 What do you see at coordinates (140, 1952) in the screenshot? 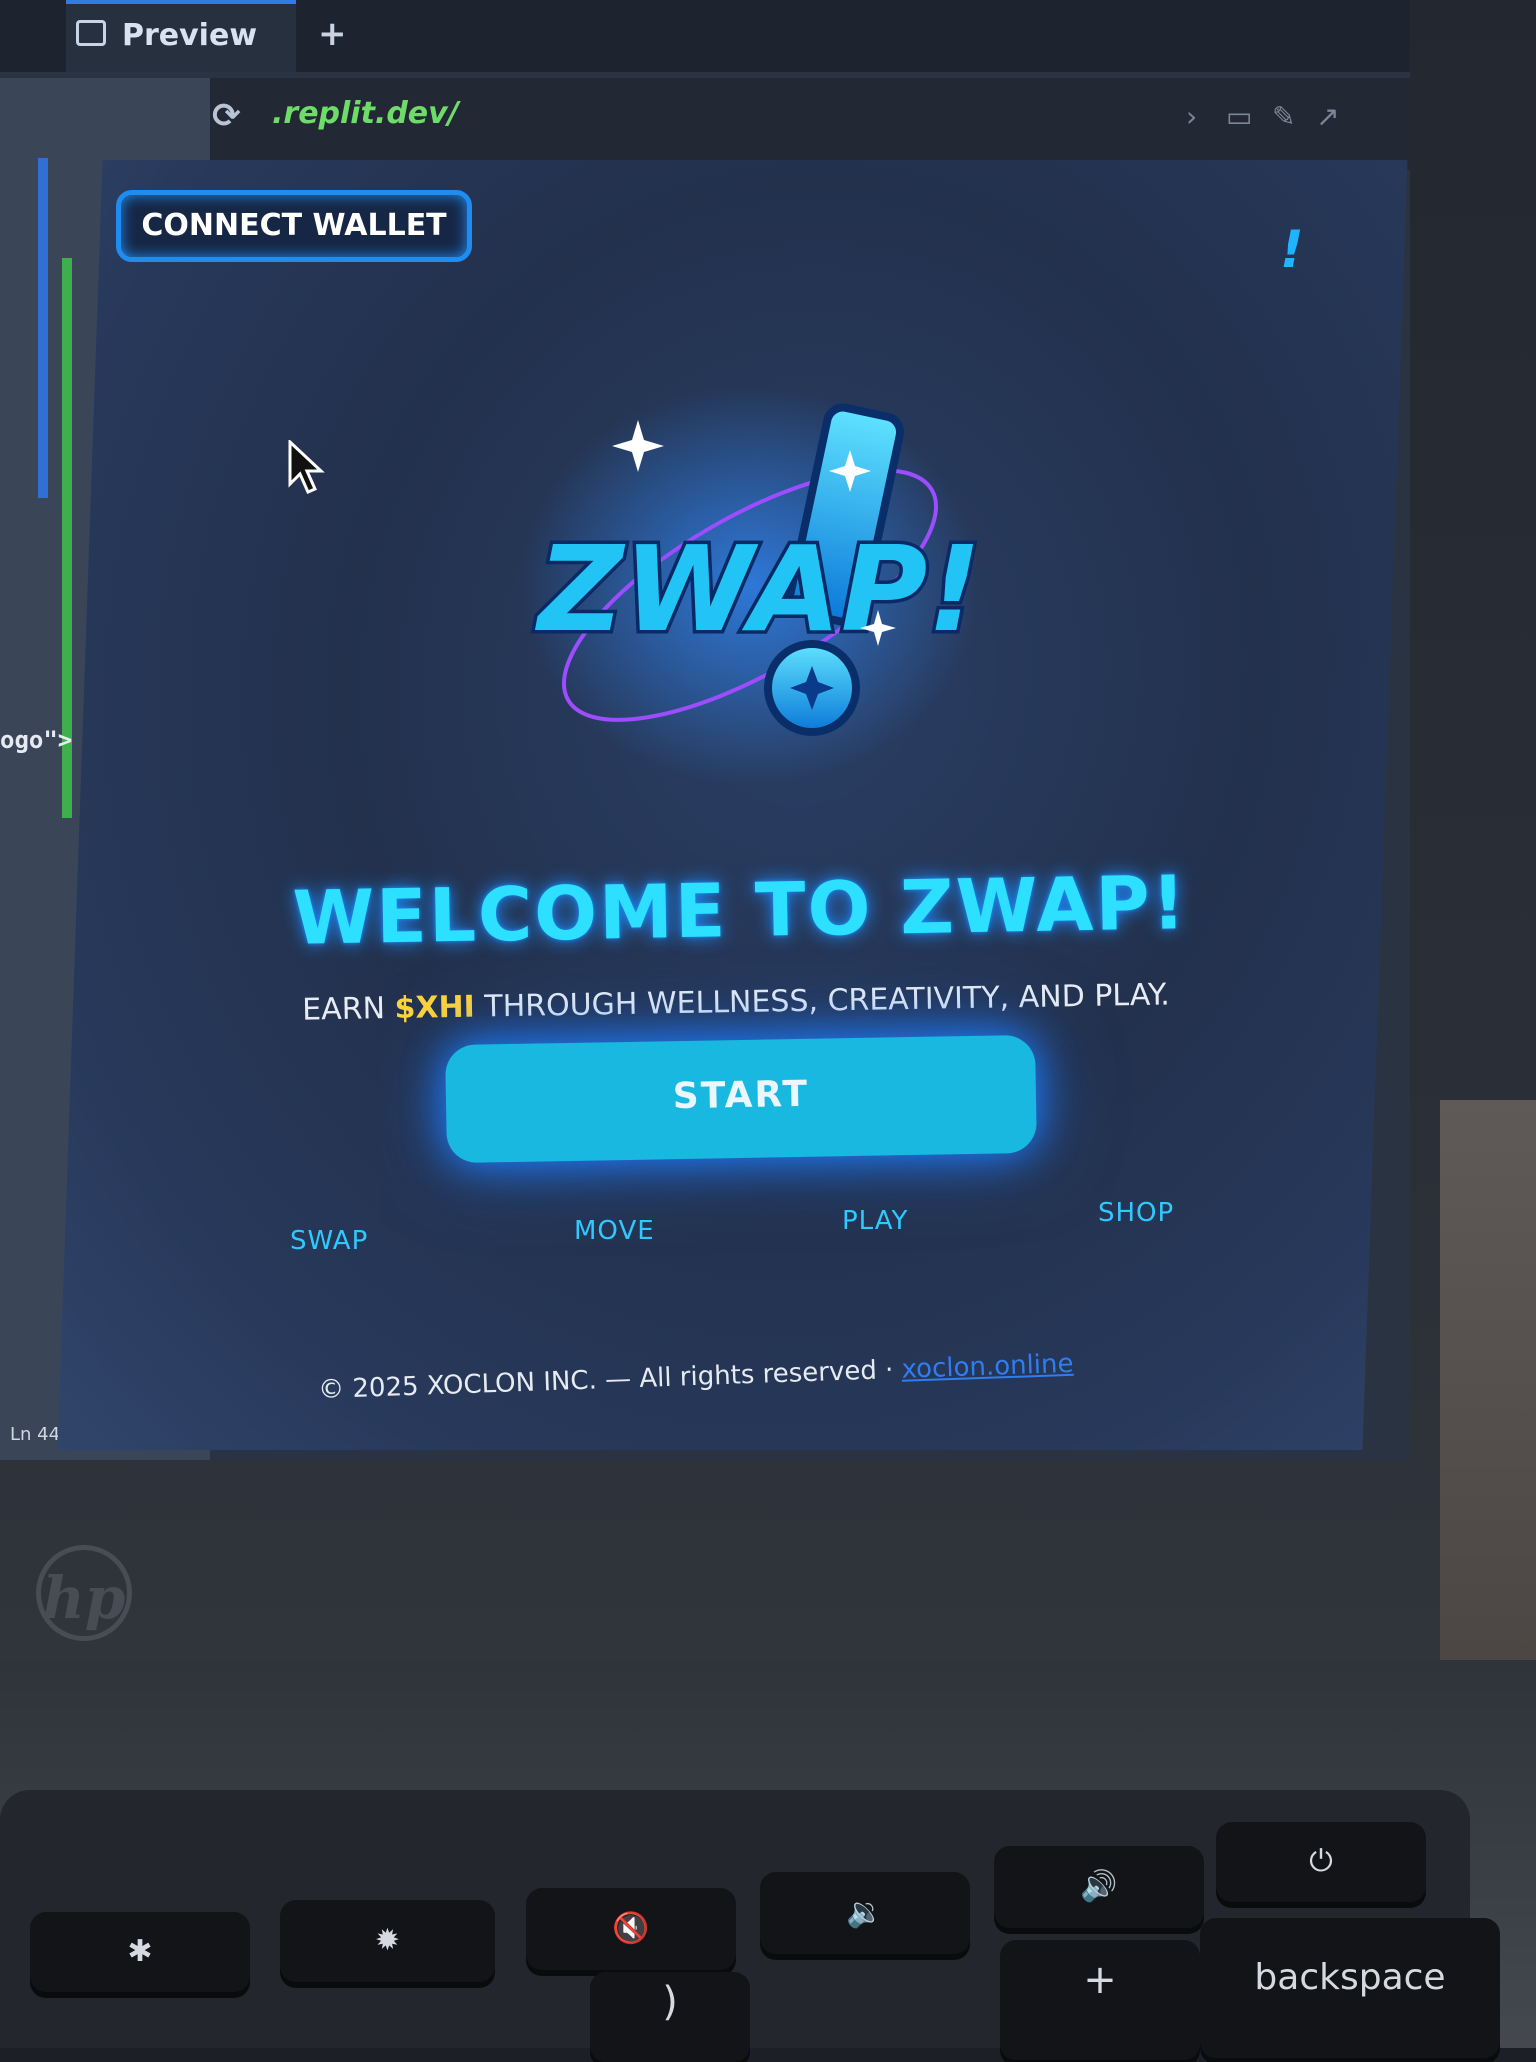
I see `brightness-down-key: ✱` at bounding box center [140, 1952].